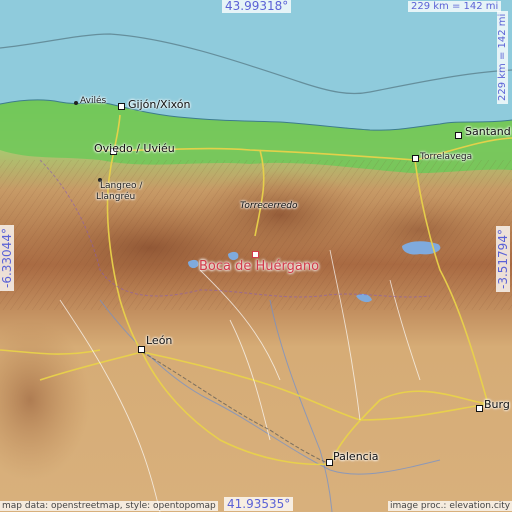 The width and height of the screenshot is (512, 512). What do you see at coordinates (259, 504) in the screenshot?
I see `bottom-latitude-label: 41.93535°` at bounding box center [259, 504].